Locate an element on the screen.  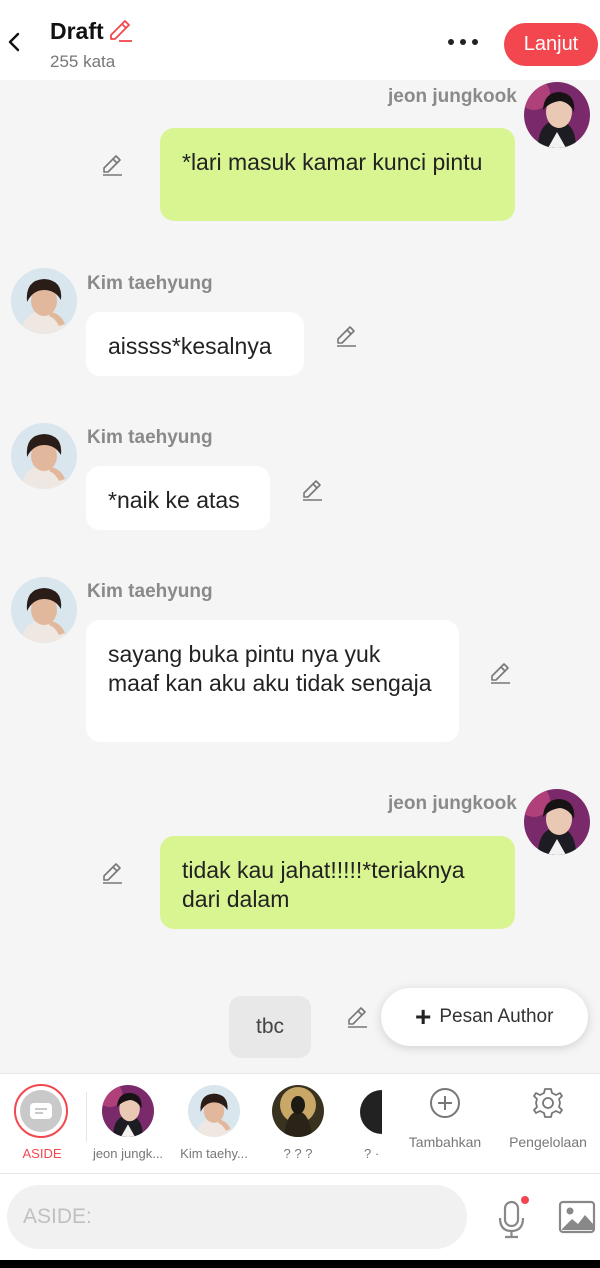
character-label: ASIDE is located at coordinates (42, 1153).